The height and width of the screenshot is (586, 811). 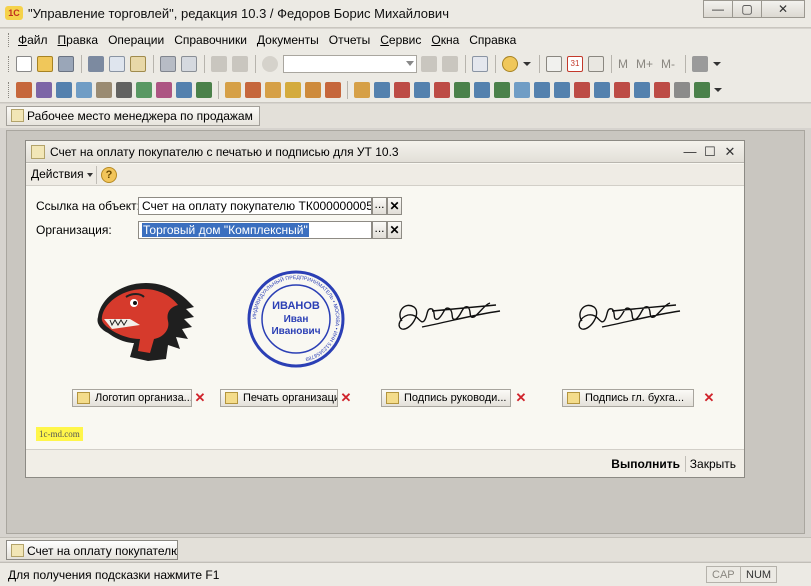 I want to click on sigma-list-icon, so click(x=622, y=90).